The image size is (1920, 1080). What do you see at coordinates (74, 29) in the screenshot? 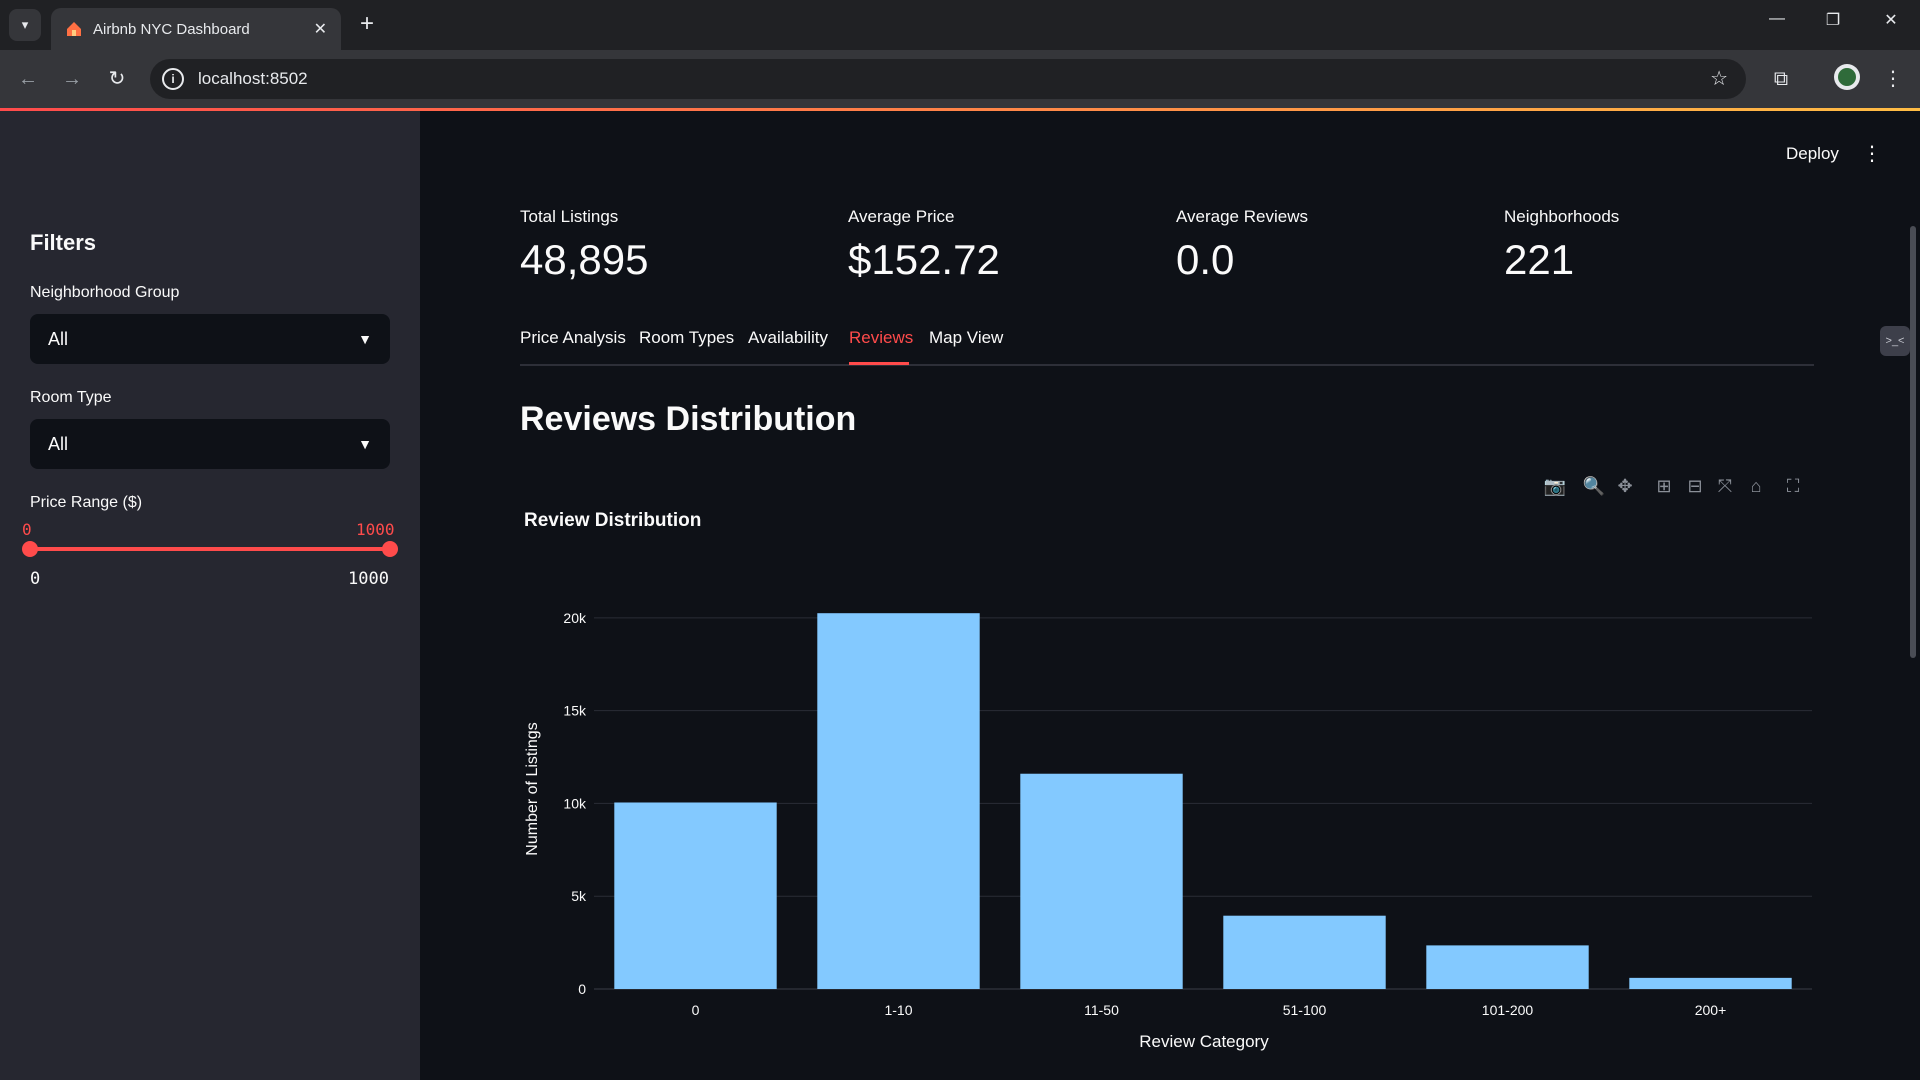
I see `house-favicon-icon` at bounding box center [74, 29].